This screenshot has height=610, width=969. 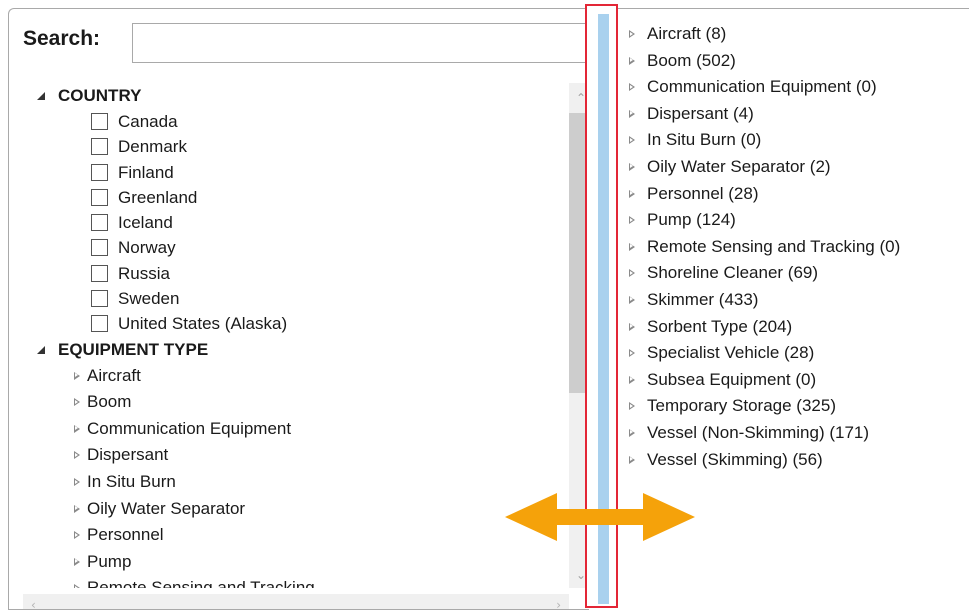 I want to click on horizontal-resize-arrow-icon, so click(x=600, y=517).